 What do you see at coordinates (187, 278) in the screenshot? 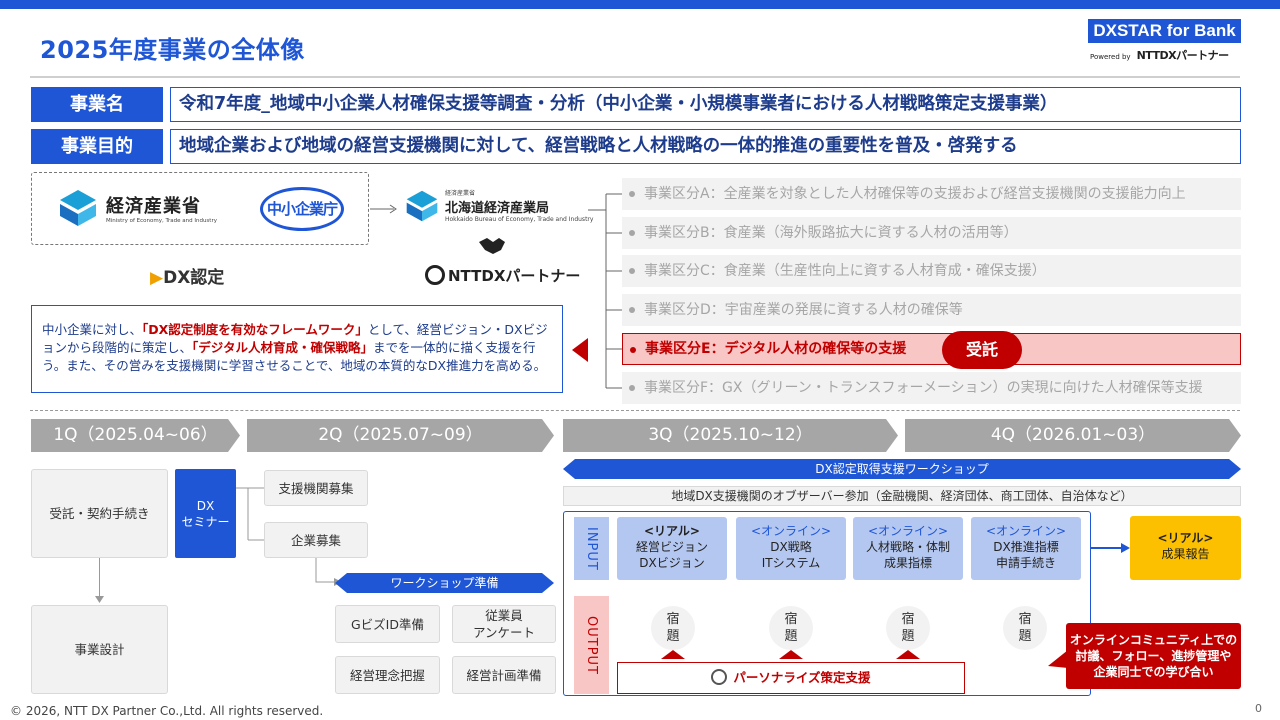
I see `dx-nintei-logo: ▶DX認定` at bounding box center [187, 278].